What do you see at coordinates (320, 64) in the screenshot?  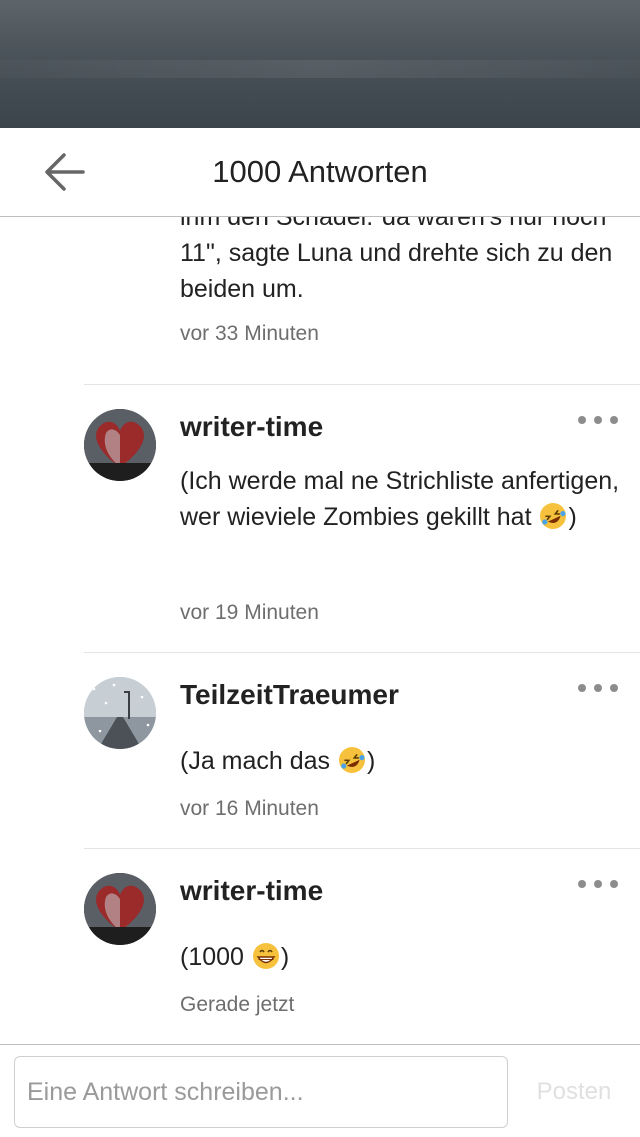 I see `background-image-strip` at bounding box center [320, 64].